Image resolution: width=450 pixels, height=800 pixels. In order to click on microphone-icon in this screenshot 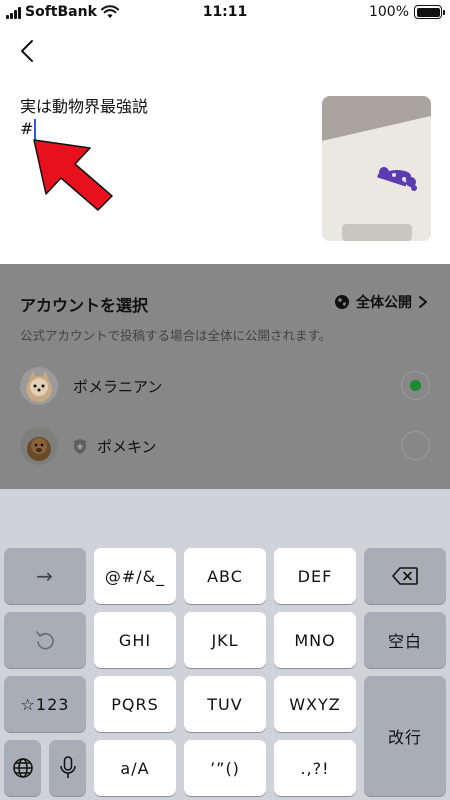, I will do `click(67, 767)`.